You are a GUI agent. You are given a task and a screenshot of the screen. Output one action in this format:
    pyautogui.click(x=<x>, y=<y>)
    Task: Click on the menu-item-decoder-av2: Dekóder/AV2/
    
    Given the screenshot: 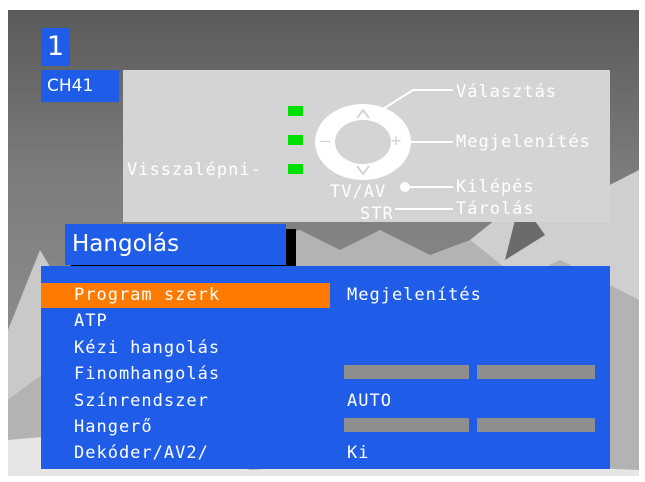 What is the action you would take?
    pyautogui.click(x=185, y=453)
    